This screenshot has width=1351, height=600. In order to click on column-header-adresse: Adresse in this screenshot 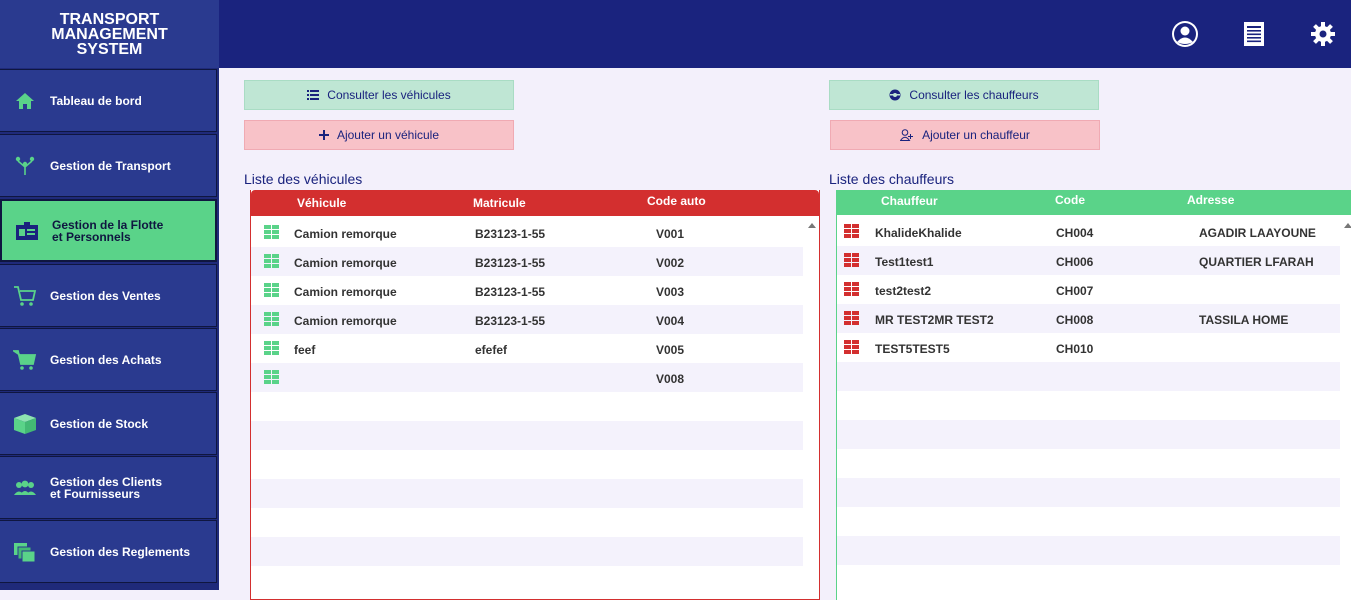, I will do `click(1210, 200)`.